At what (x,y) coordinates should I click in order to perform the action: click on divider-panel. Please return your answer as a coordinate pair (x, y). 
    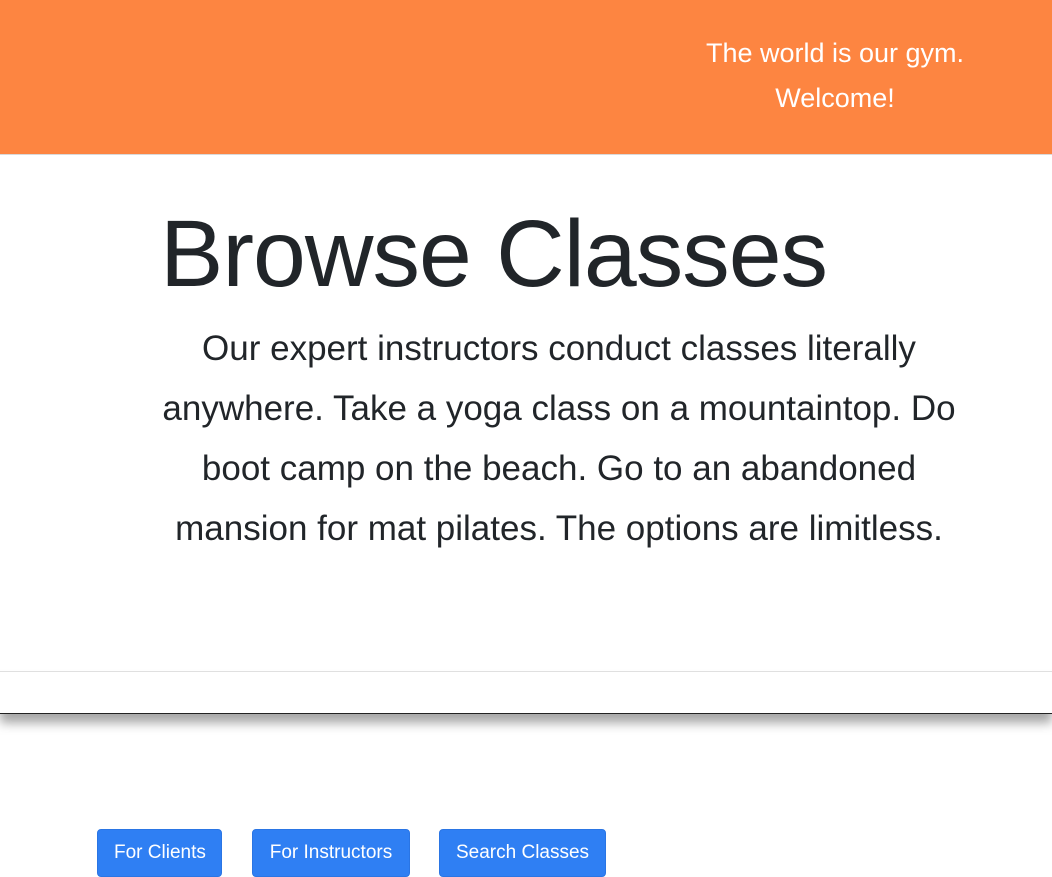
    Looking at the image, I should click on (526, 693).